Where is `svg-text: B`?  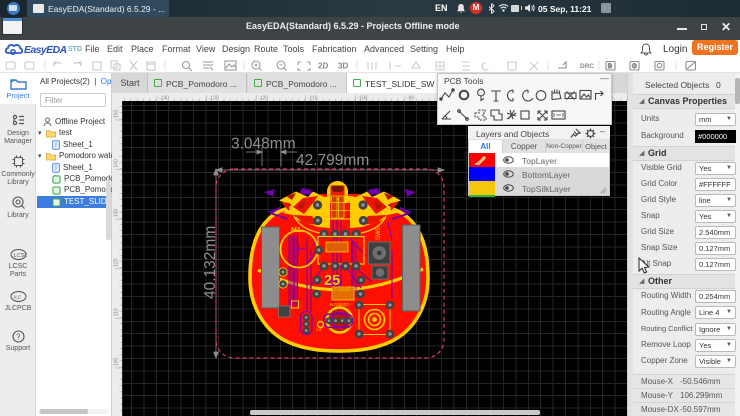
svg-text: B is located at coordinates (610, 67).